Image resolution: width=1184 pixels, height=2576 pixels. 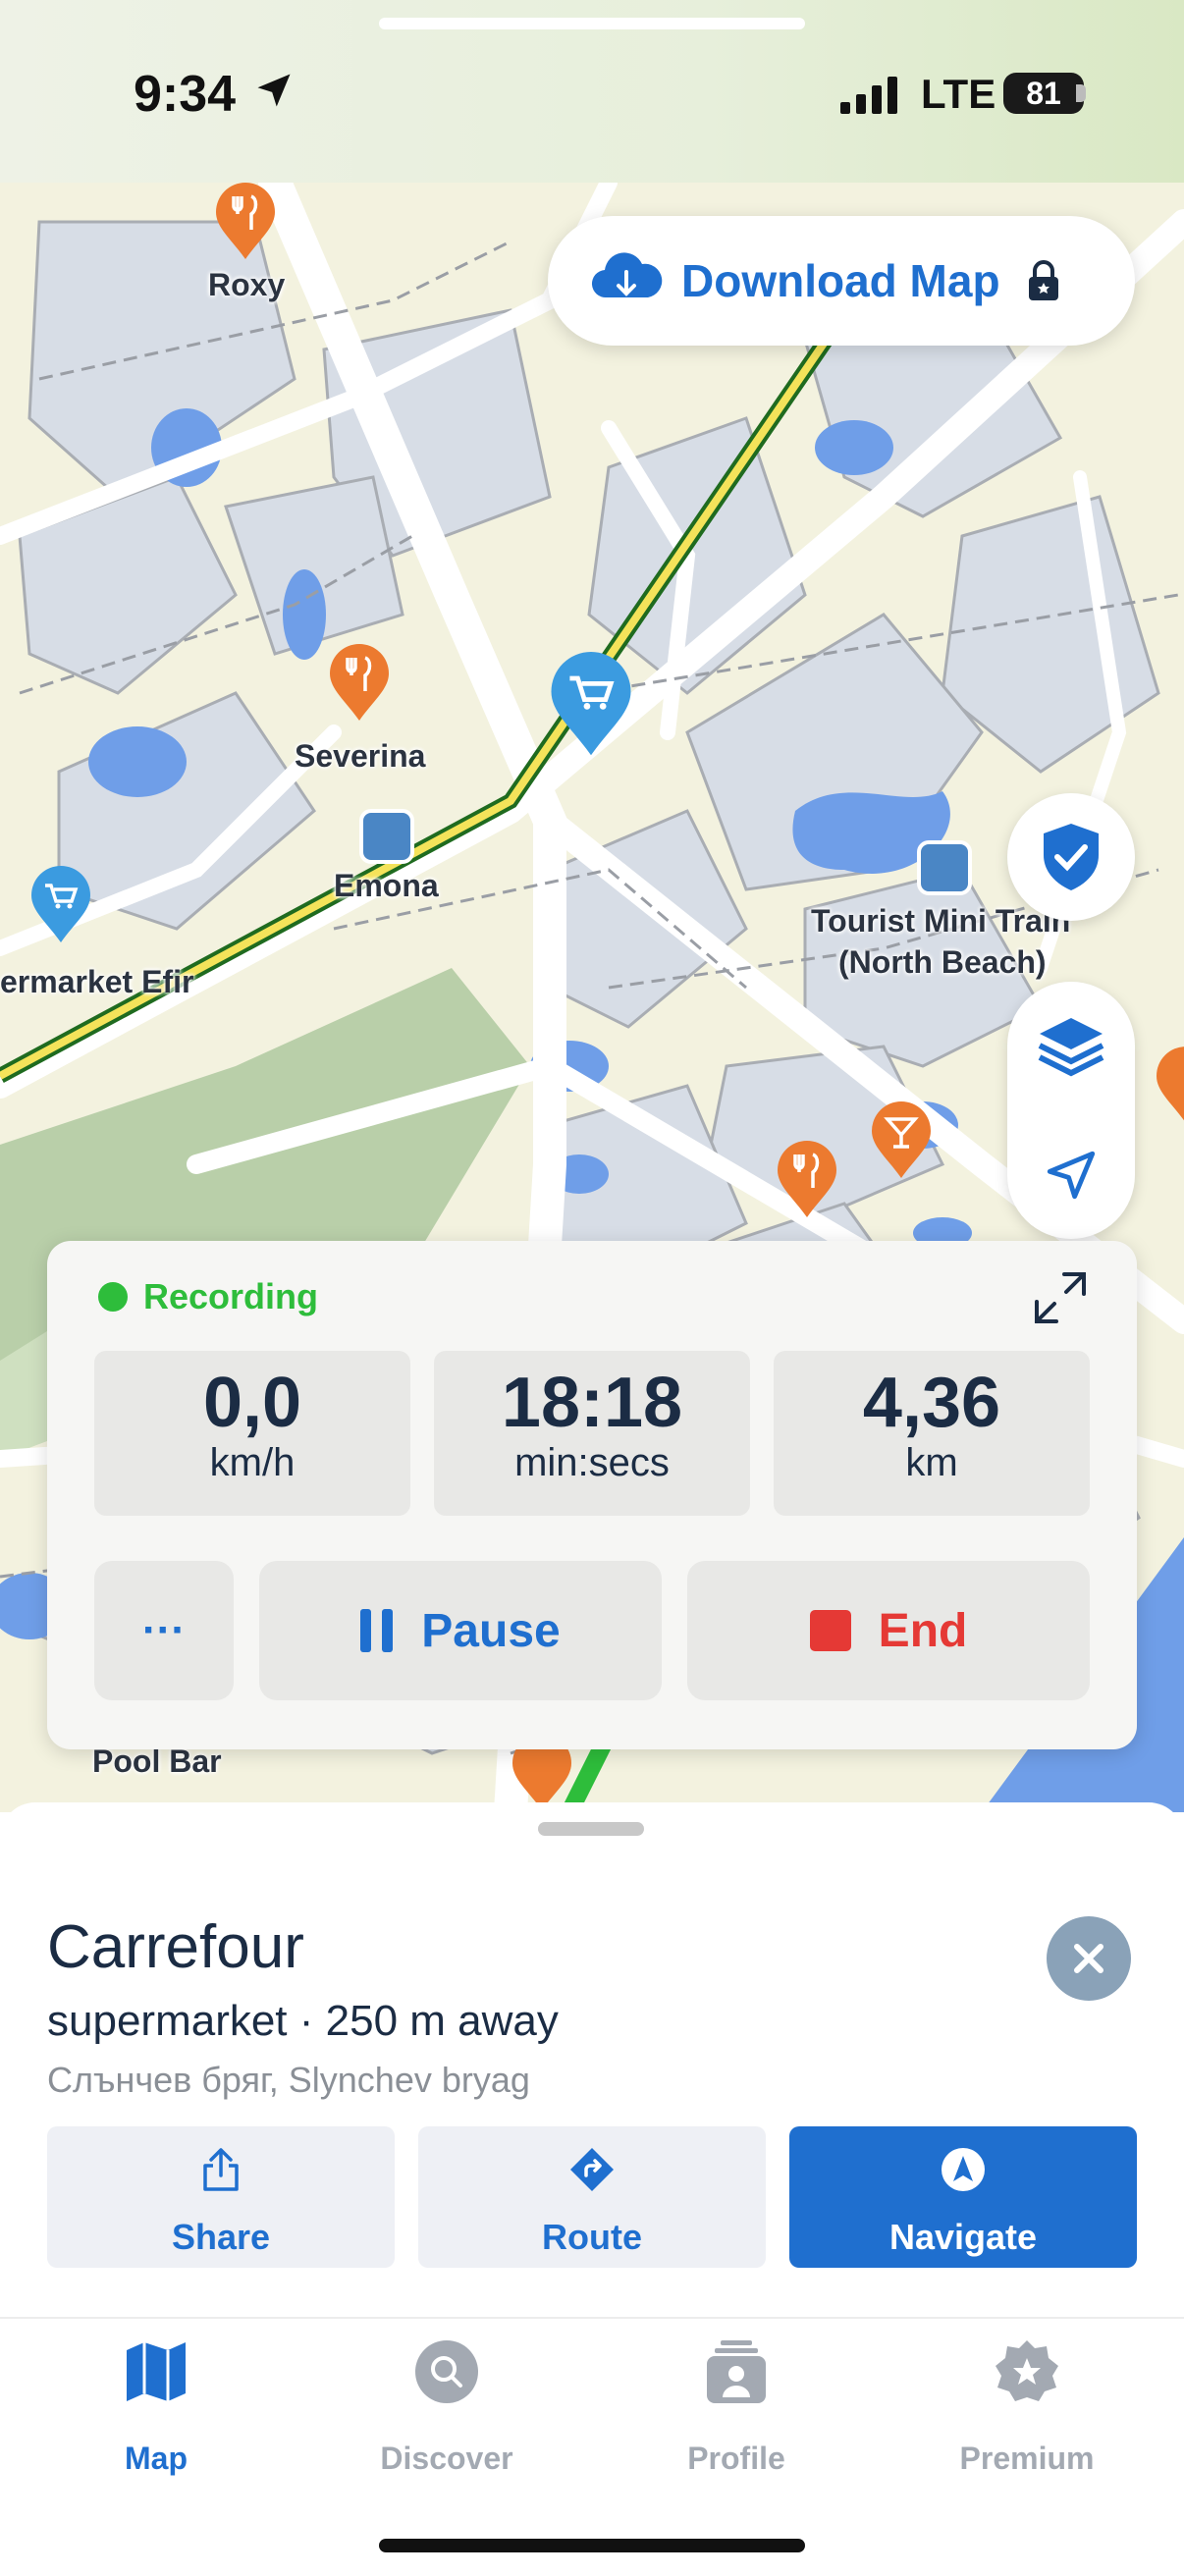 I want to click on layers-icon, so click(x=1071, y=1047).